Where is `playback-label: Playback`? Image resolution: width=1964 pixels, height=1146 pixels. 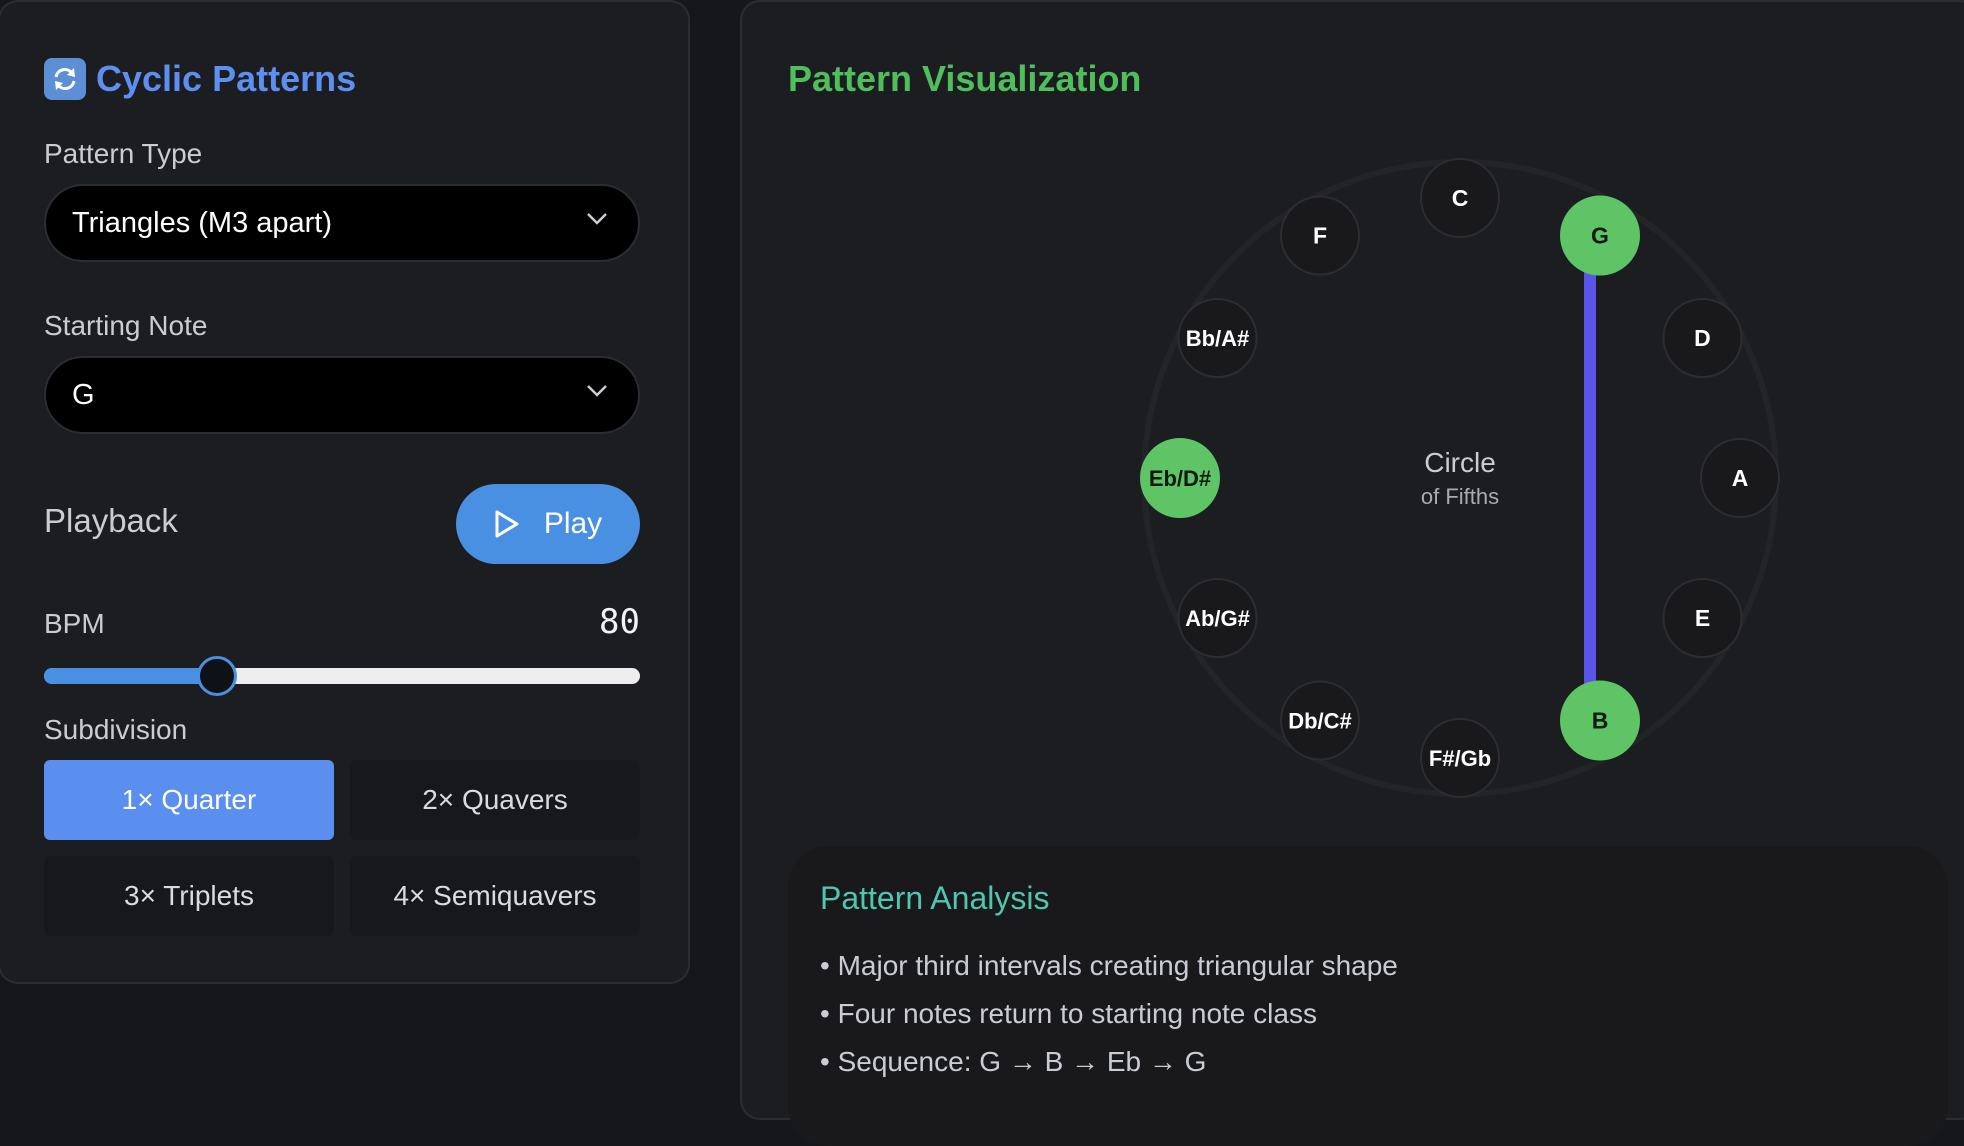
playback-label: Playback is located at coordinates (111, 520).